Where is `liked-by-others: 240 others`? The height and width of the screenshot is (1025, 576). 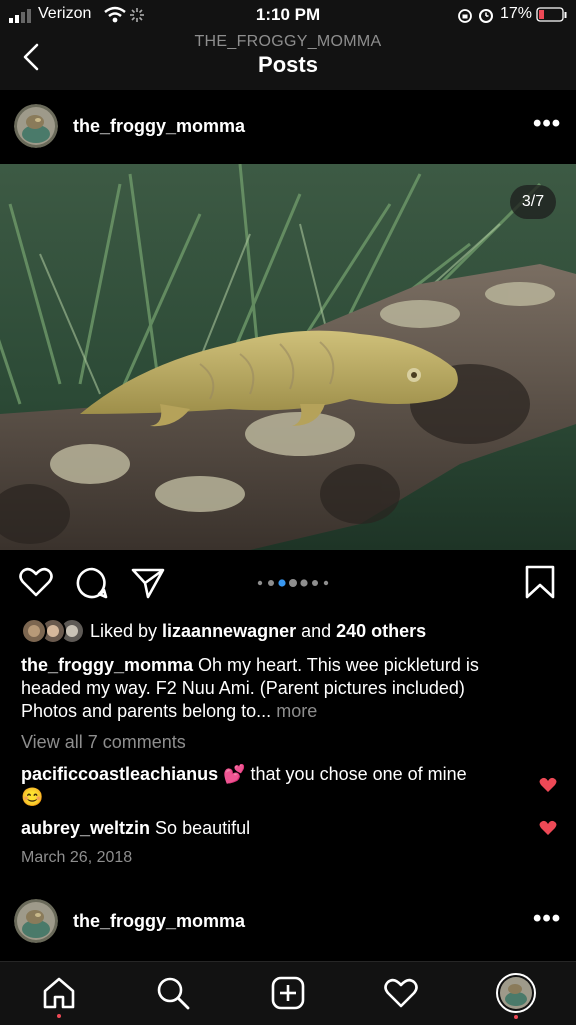 liked-by-others: 240 others is located at coordinates (381, 631).